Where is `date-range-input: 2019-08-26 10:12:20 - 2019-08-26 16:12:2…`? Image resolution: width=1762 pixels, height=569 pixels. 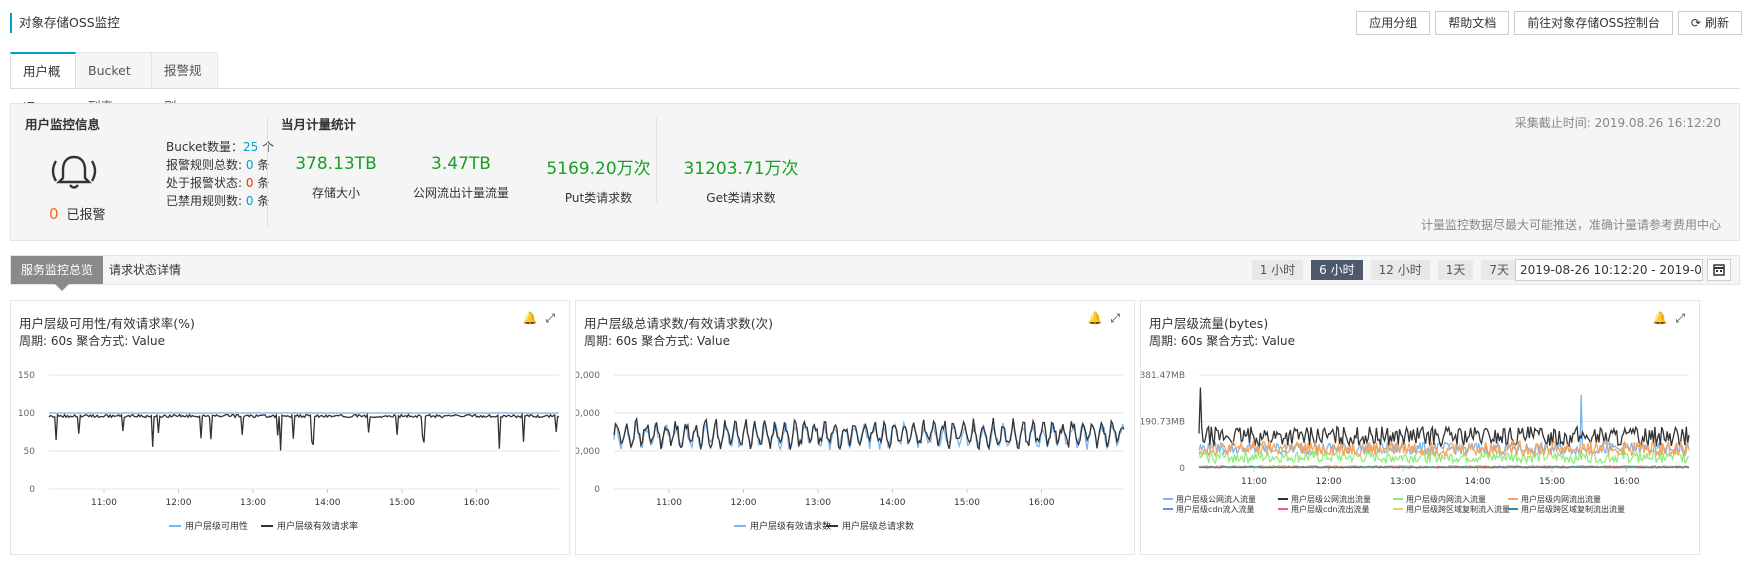
date-range-input: 2019-08-26 10:12:20 - 2019-08-26 16:12:2… is located at coordinates (1609, 270).